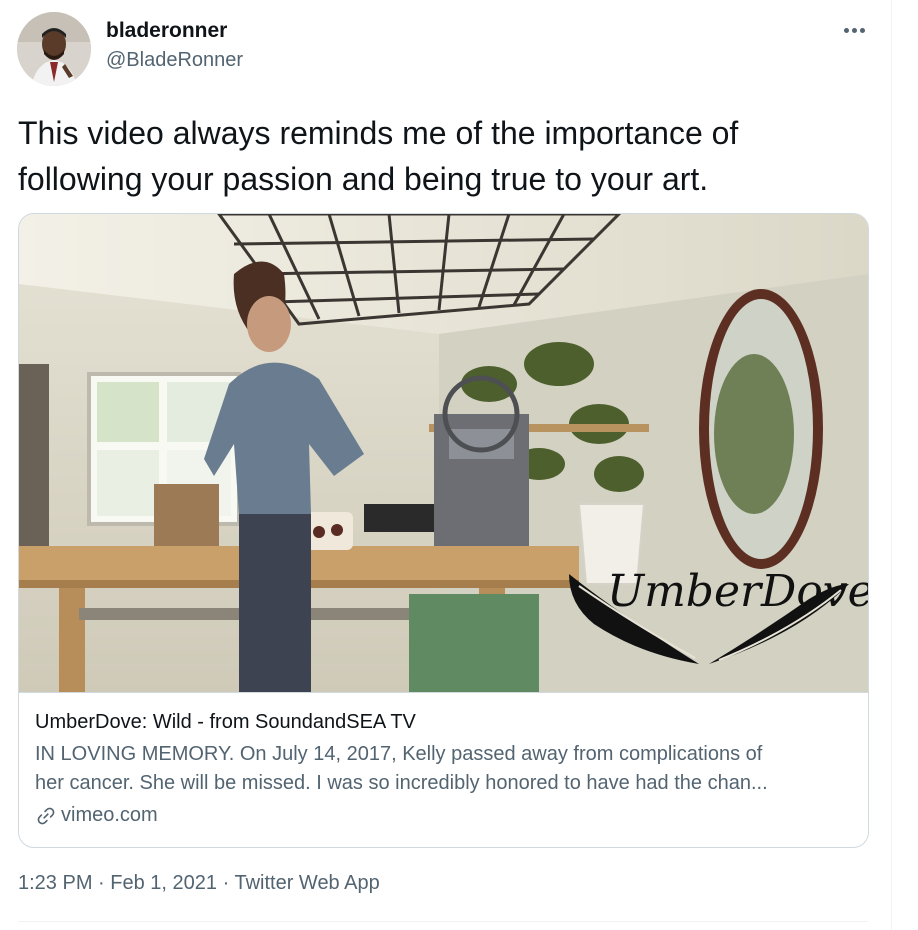 The image size is (918, 930). Describe the element at coordinates (174, 60) in the screenshot. I see `author-handle: @BladeRonner` at that location.